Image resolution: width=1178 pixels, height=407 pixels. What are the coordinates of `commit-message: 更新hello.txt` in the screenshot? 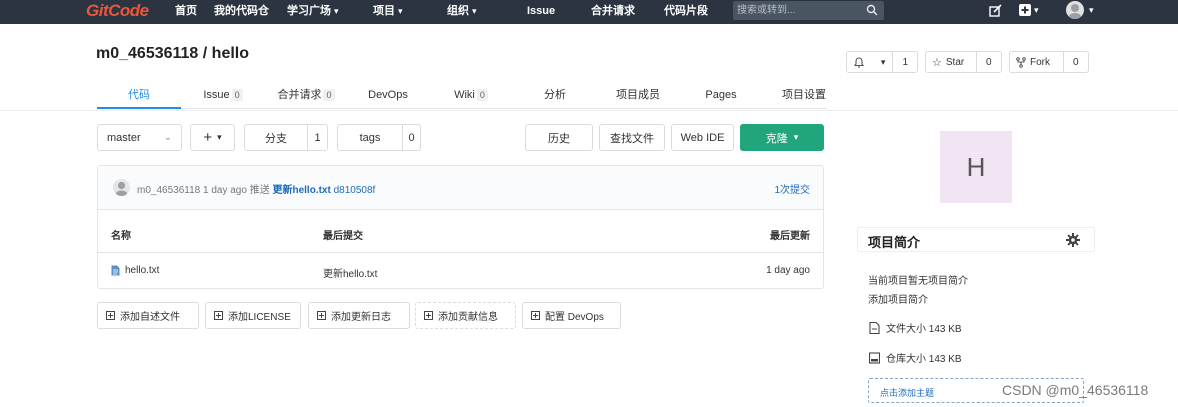 It's located at (301, 190).